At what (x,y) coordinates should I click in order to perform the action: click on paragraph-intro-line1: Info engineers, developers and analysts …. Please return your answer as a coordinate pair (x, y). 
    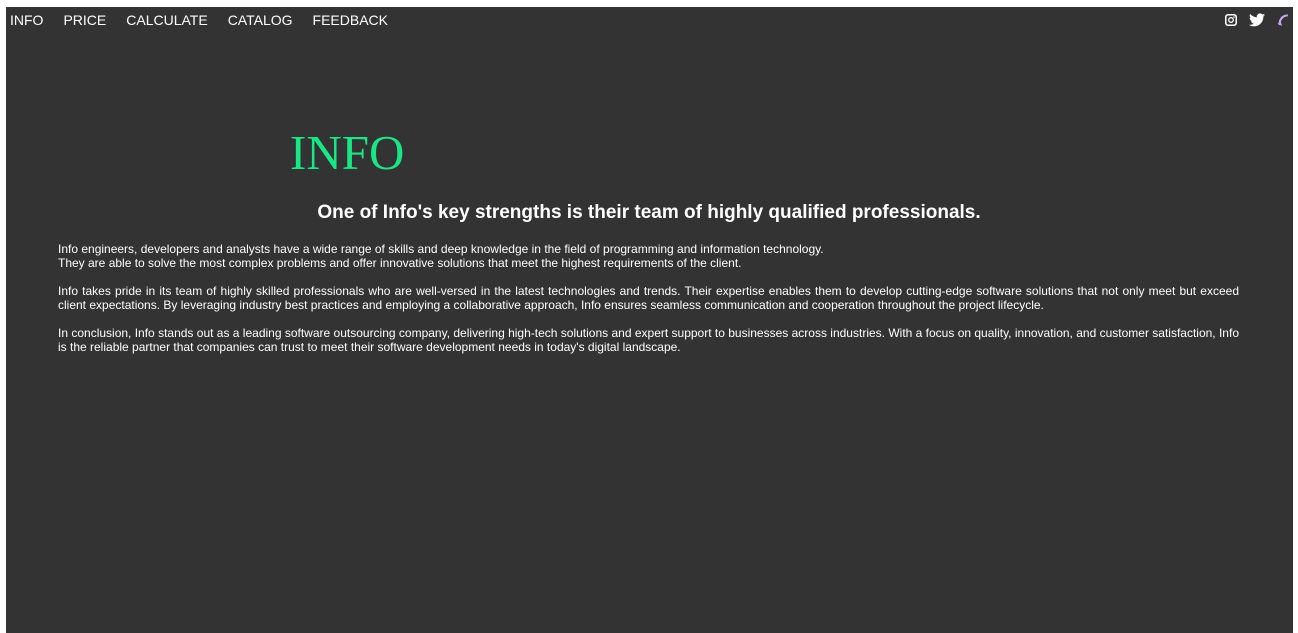
    Looking at the image, I should click on (441, 249).